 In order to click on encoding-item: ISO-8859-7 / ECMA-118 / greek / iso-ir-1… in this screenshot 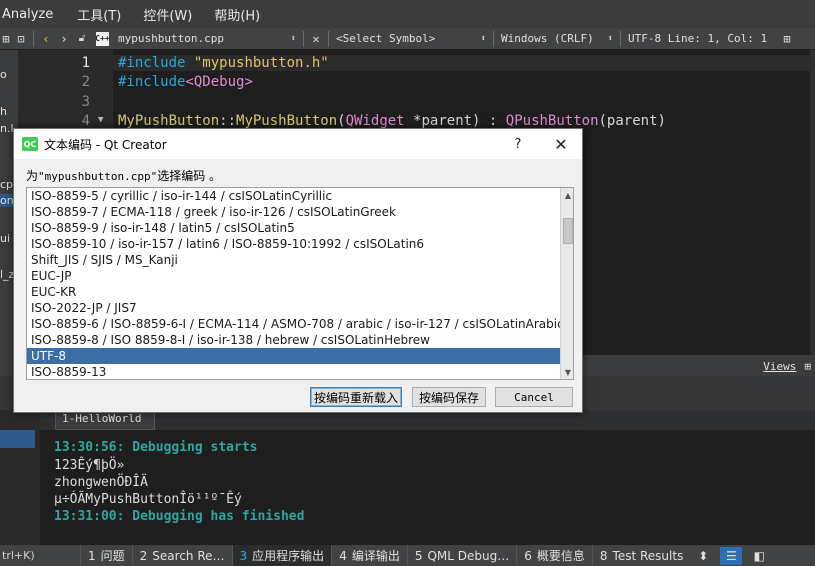, I will do `click(293, 212)`.